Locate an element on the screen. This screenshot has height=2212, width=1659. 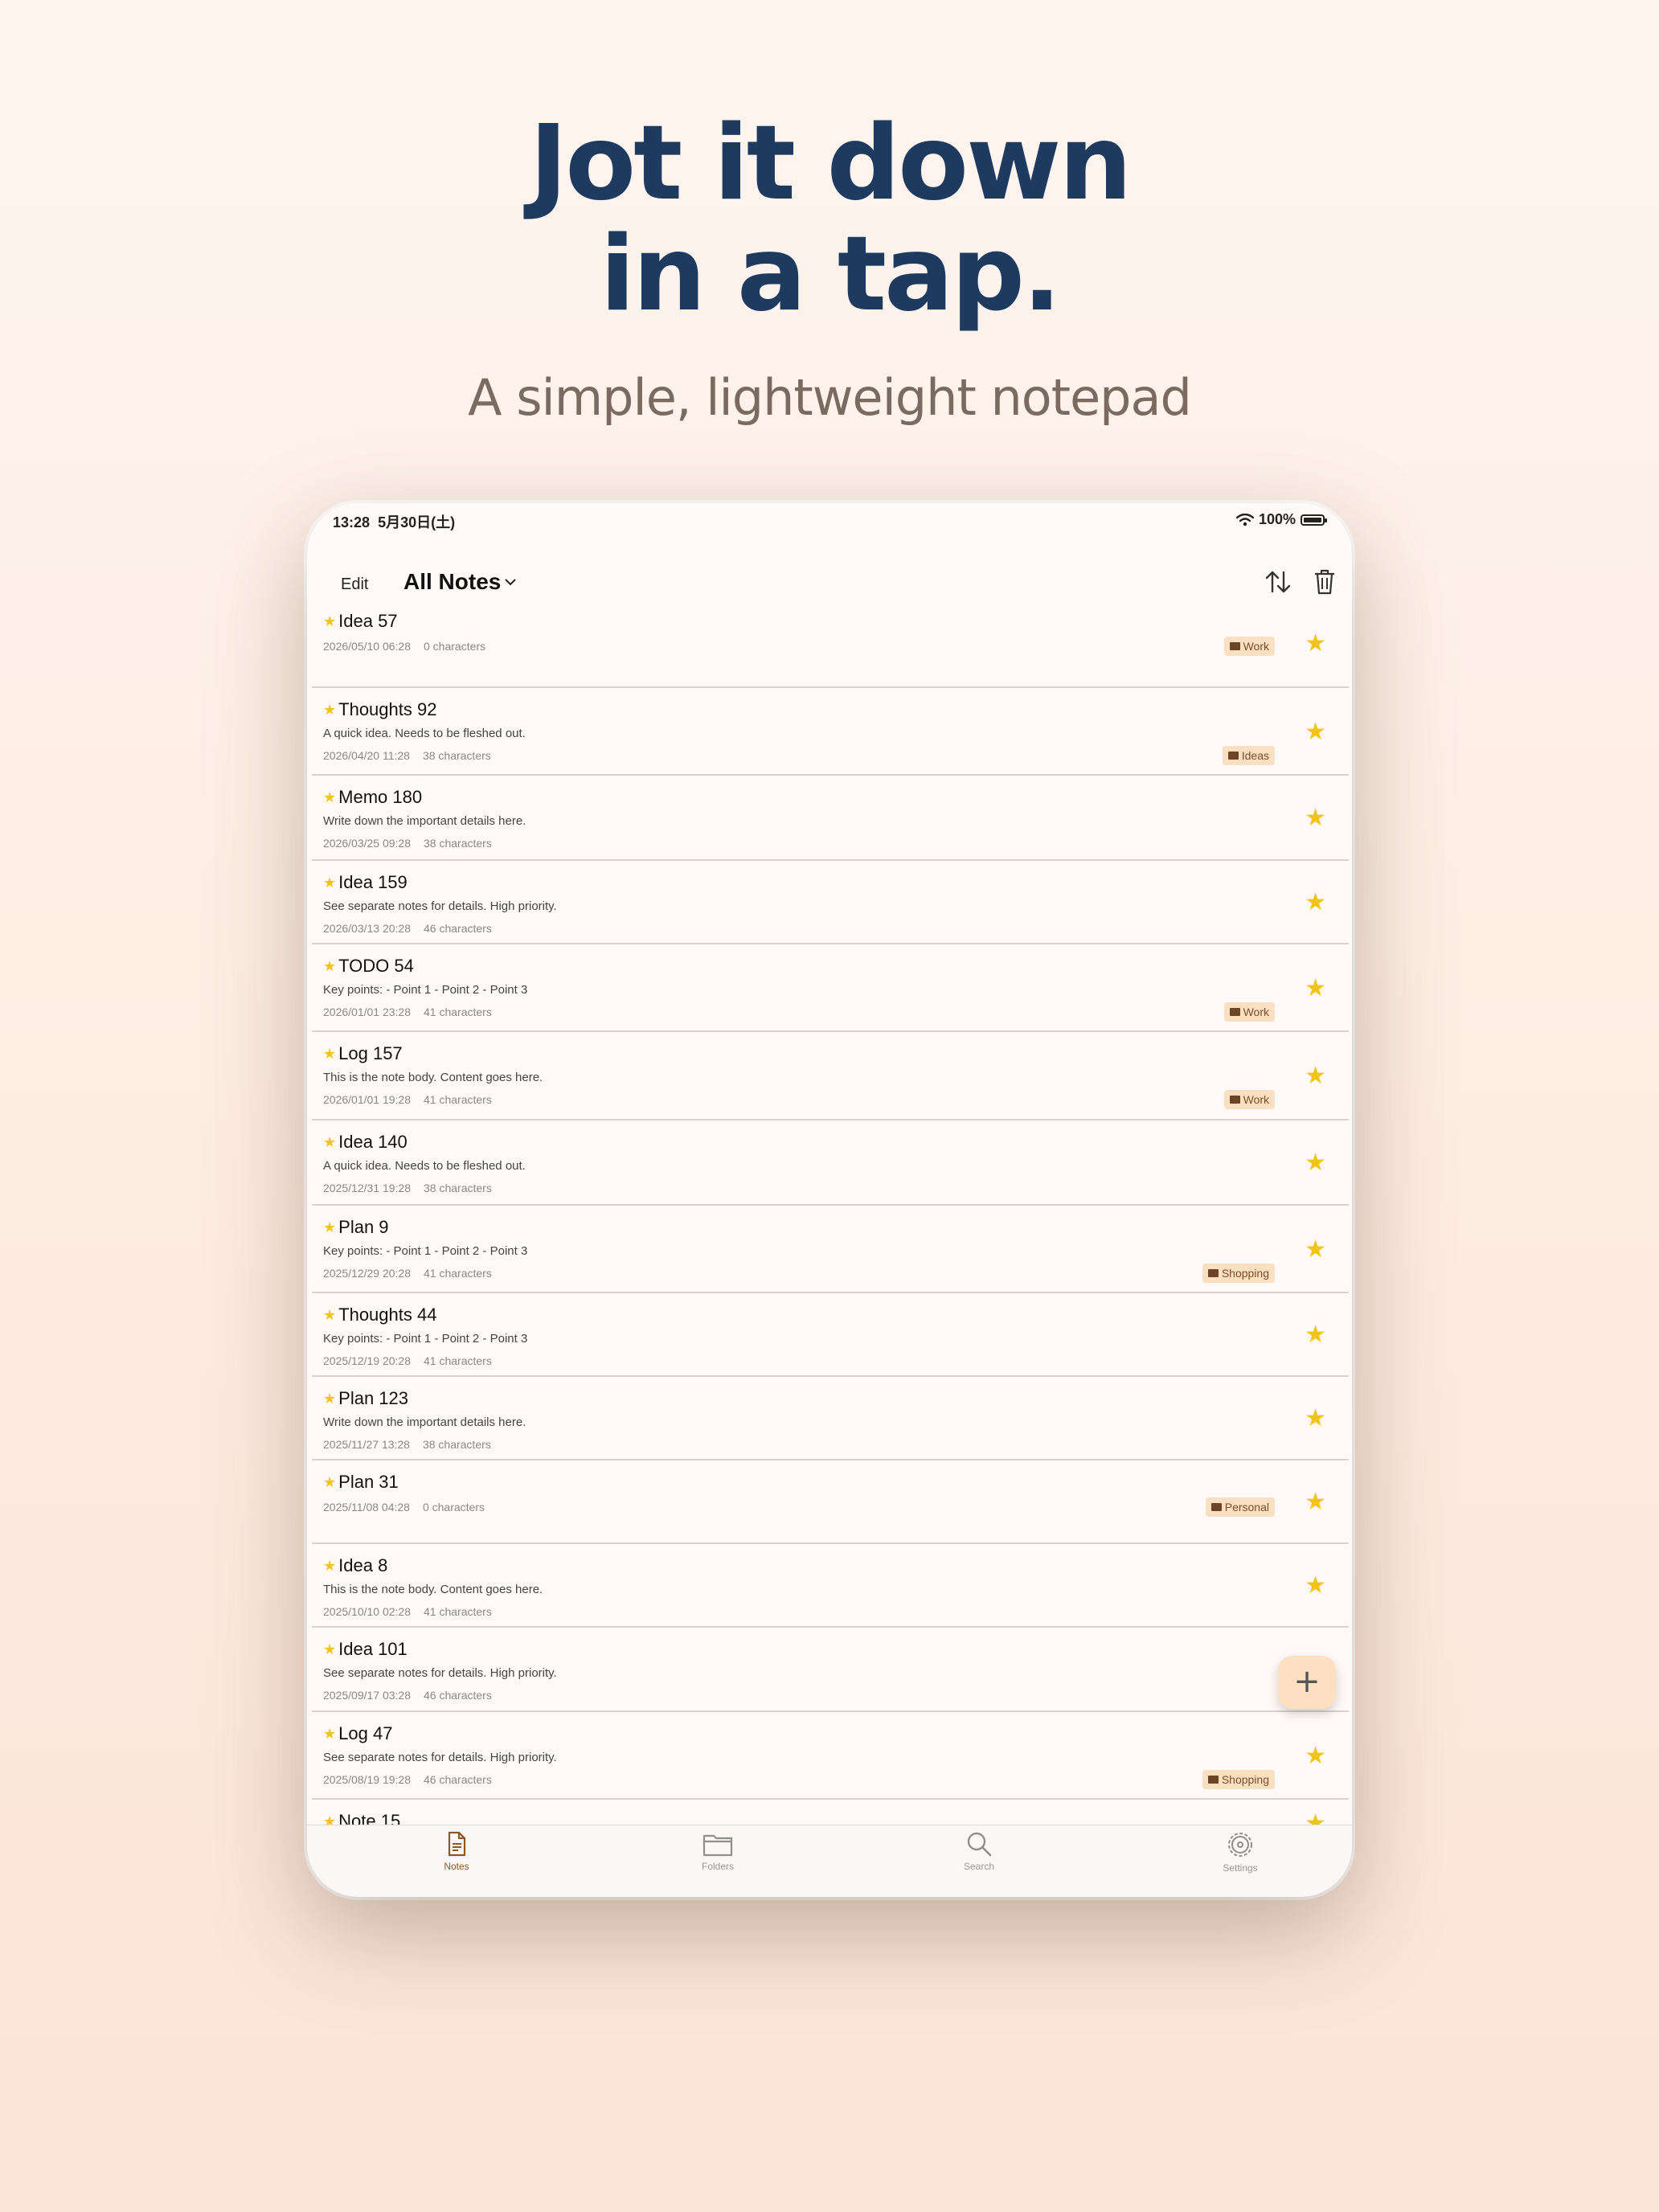
note-meta: 2026/03/25 09:28 38 characters is located at coordinates (407, 843).